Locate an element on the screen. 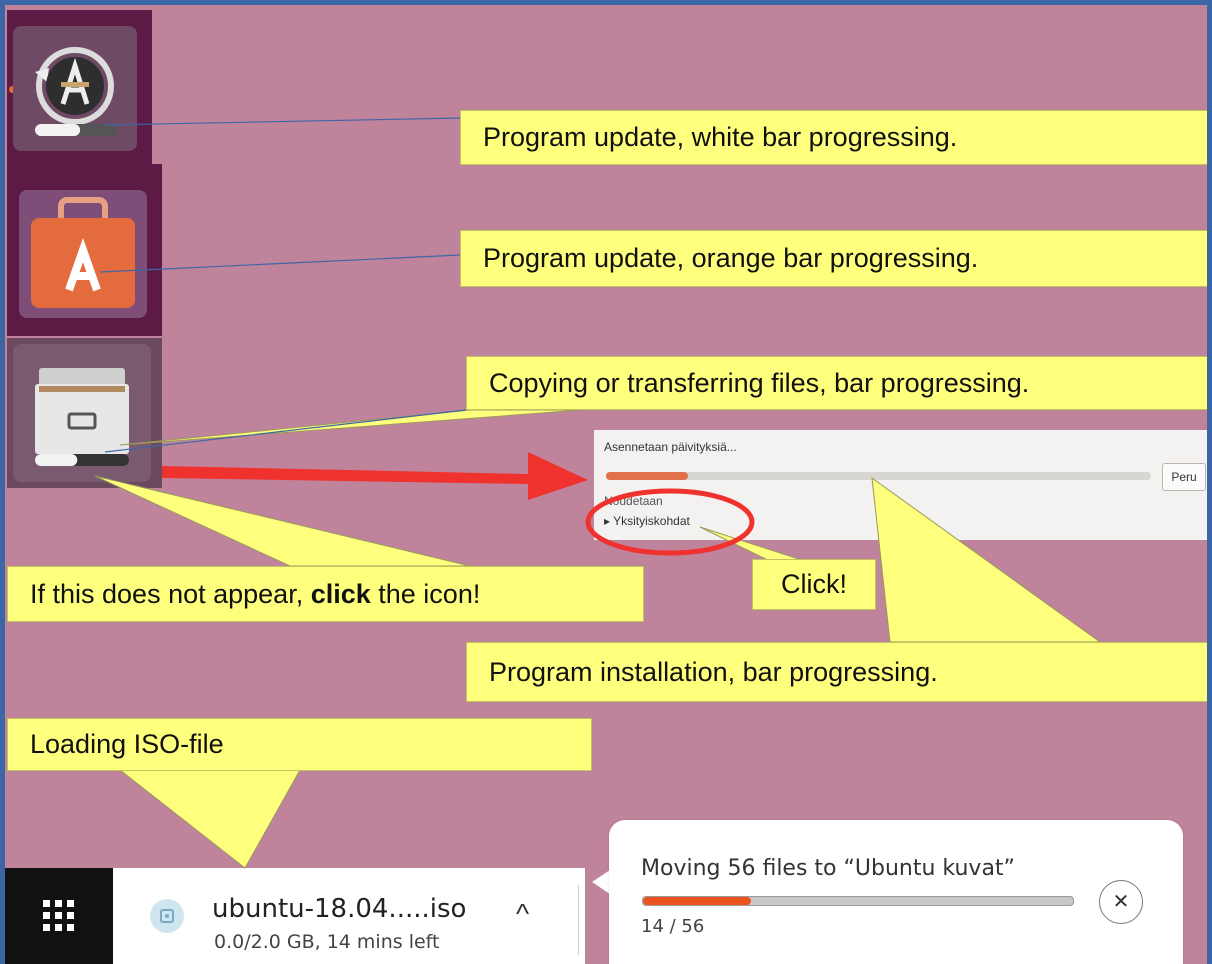 The image size is (1212, 964). callout-update-orange: Program update, orange bar progressing. is located at coordinates (836, 258).